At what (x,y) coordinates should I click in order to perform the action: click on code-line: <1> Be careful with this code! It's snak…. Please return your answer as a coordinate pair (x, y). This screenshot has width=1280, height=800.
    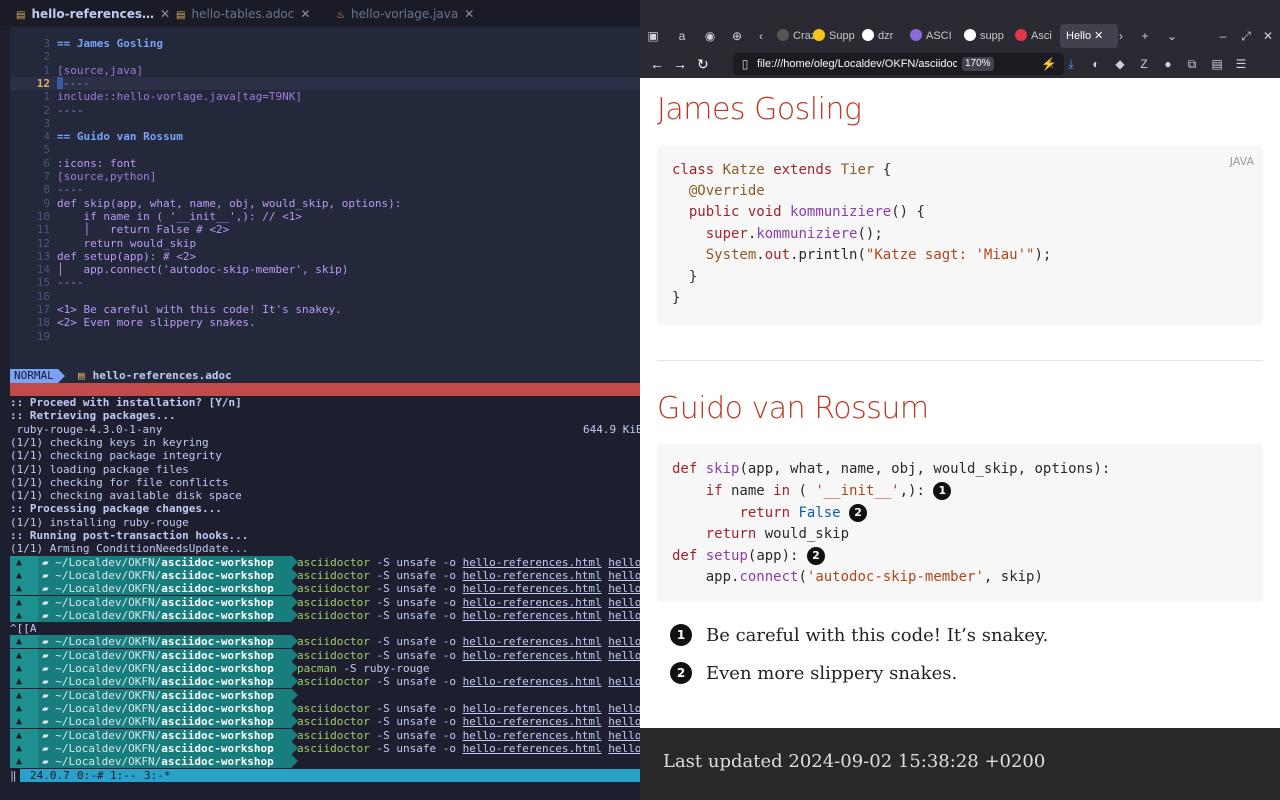
    Looking at the image, I should click on (199, 309).